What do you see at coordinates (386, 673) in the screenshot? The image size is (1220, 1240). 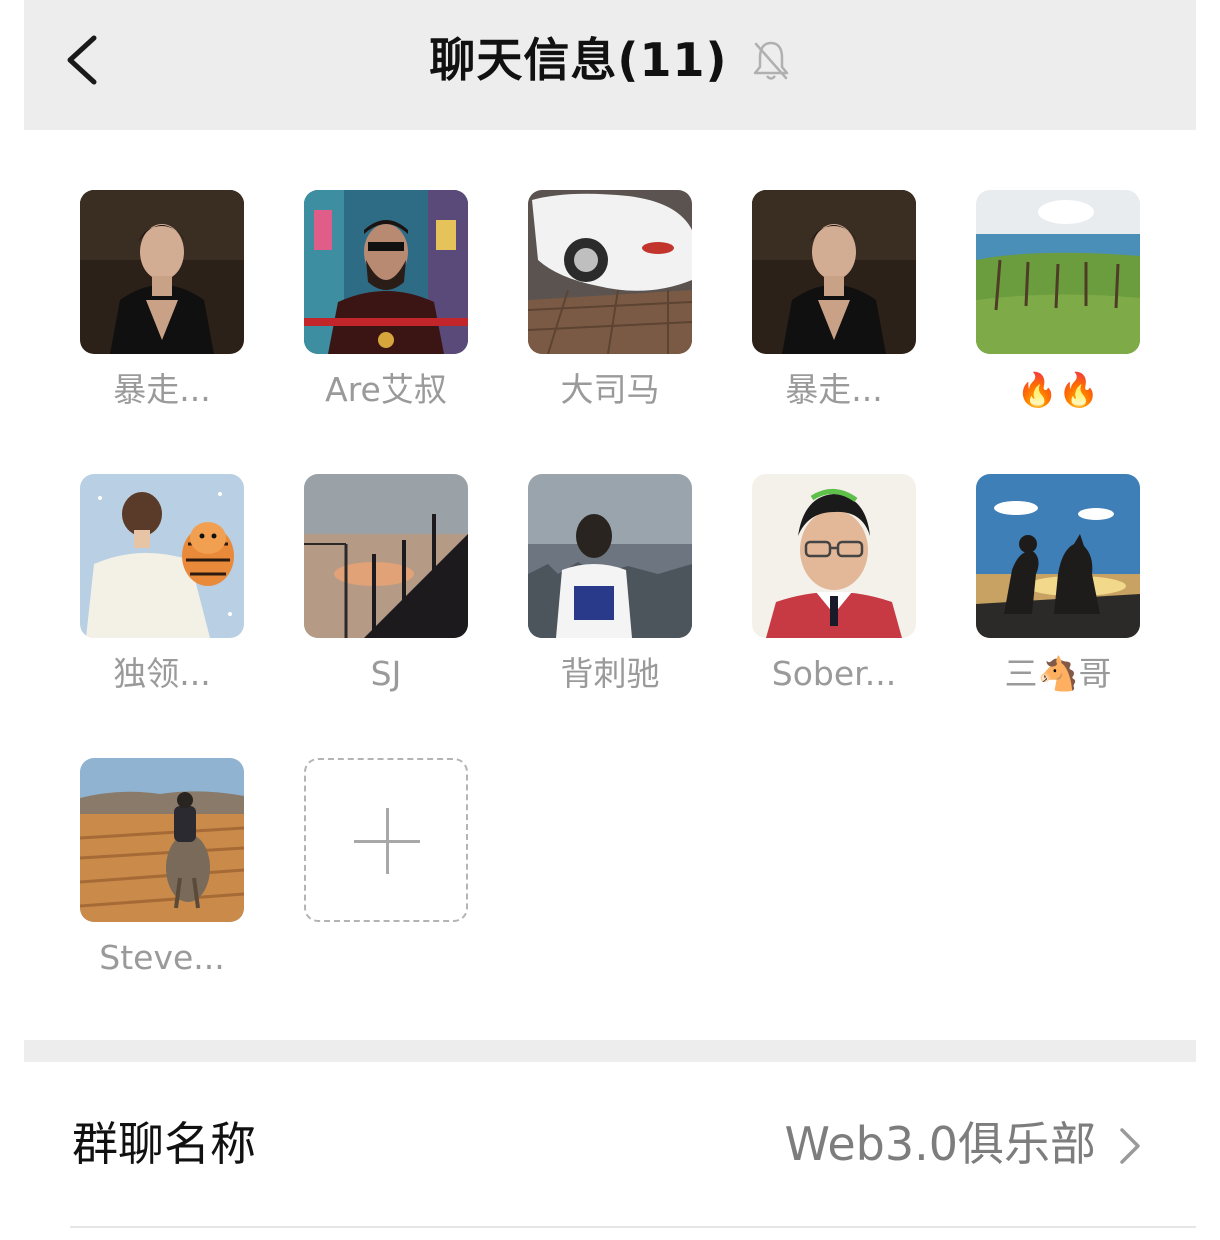 I see `member-name: SJ` at bounding box center [386, 673].